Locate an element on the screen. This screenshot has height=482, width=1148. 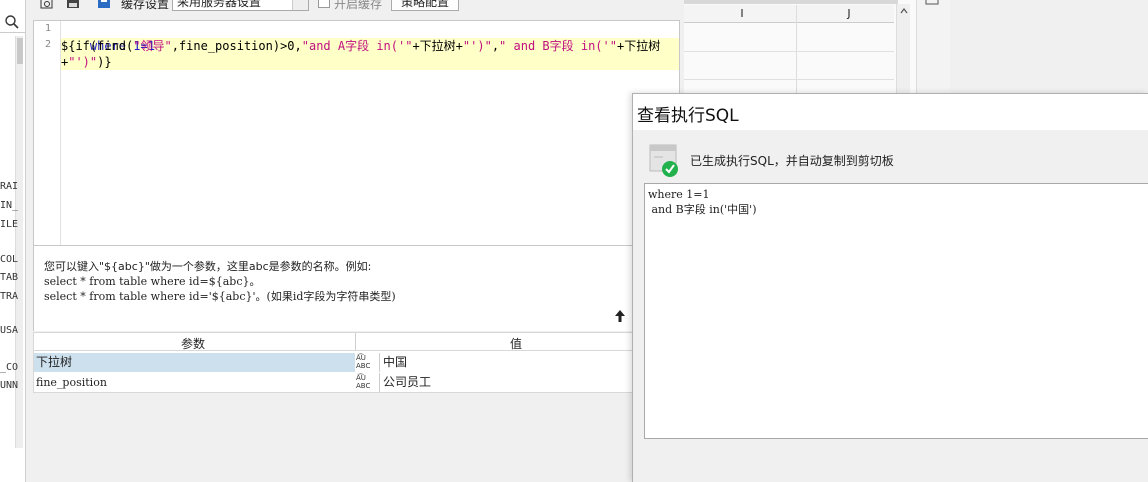
table-row: 下拉树 A͡U ABC 中国 is located at coordinates (333, 362).